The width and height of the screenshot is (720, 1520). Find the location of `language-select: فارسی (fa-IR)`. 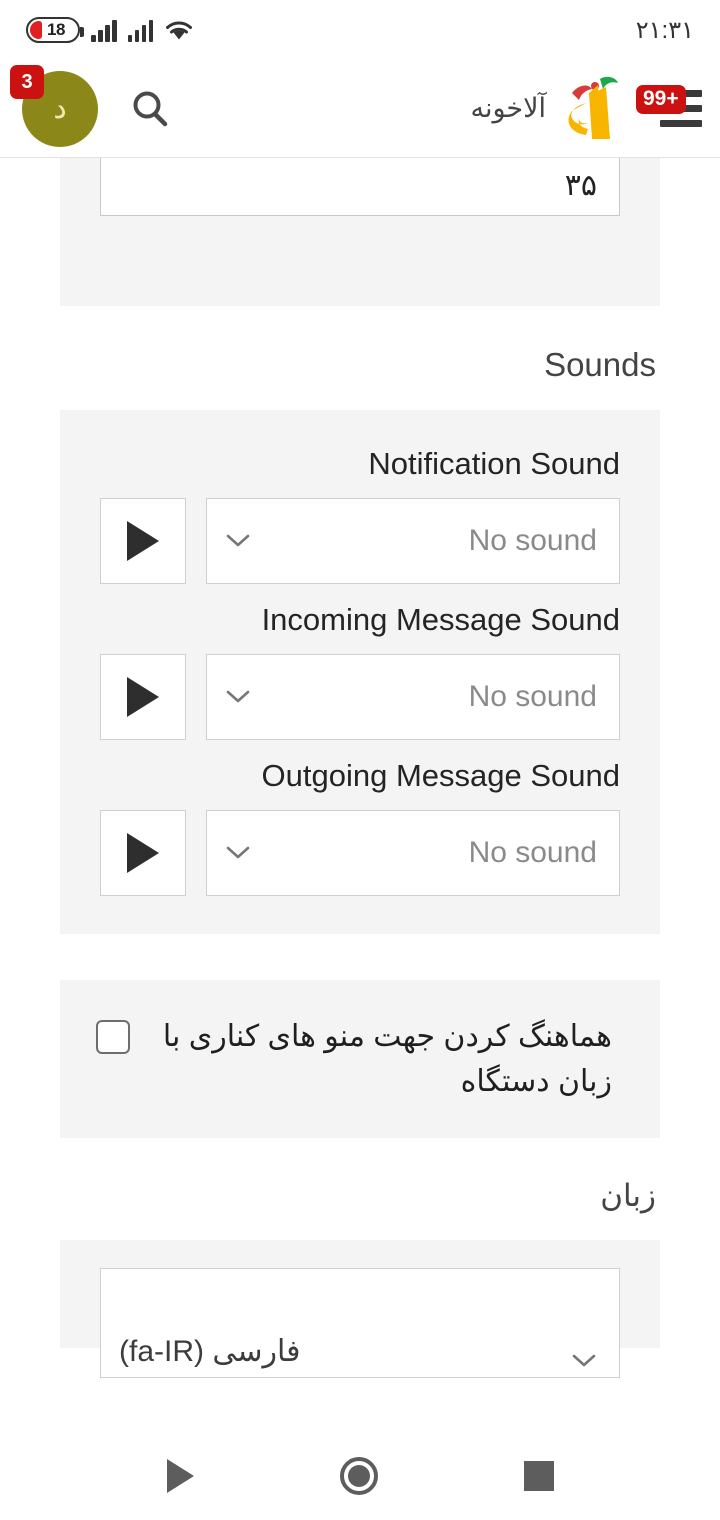

language-select: فارسی (fa-IR) is located at coordinates (360, 1323).